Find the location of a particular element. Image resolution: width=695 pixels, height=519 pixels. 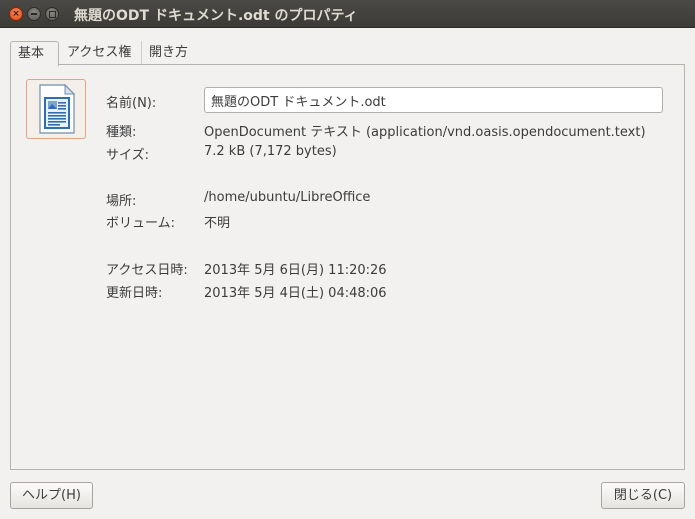

window-close-icon: × is located at coordinates (16, 14).